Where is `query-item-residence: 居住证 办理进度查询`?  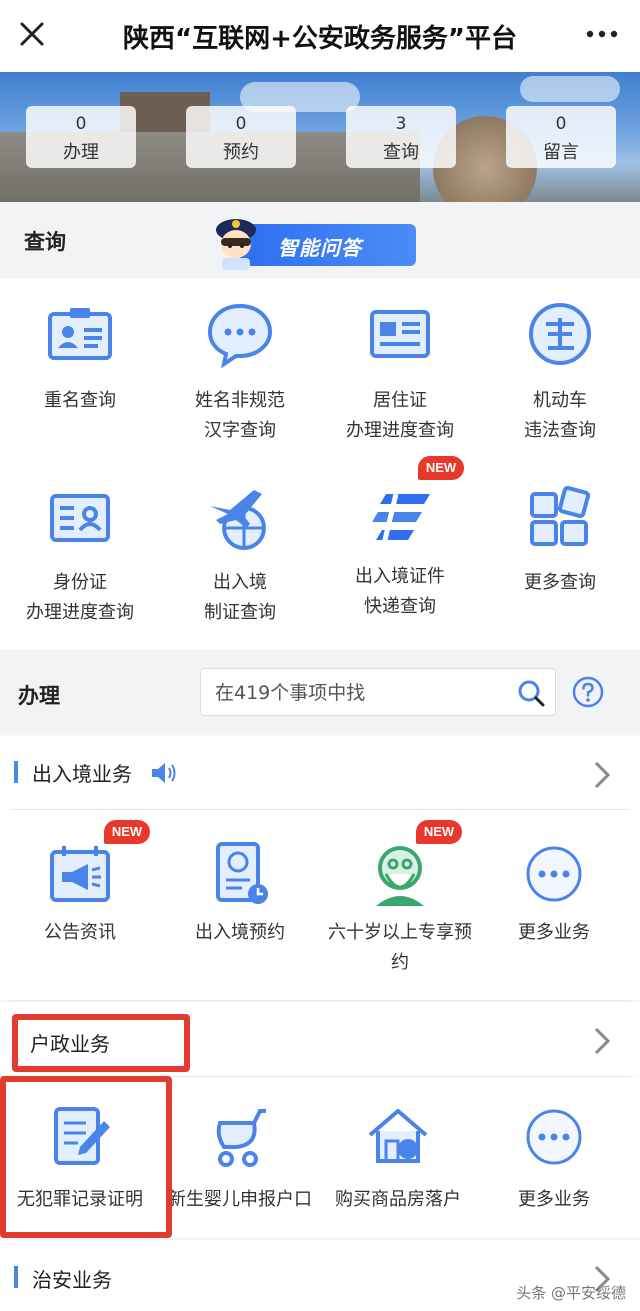
query-item-residence: 居住证 办理进度查询 is located at coordinates (400, 371).